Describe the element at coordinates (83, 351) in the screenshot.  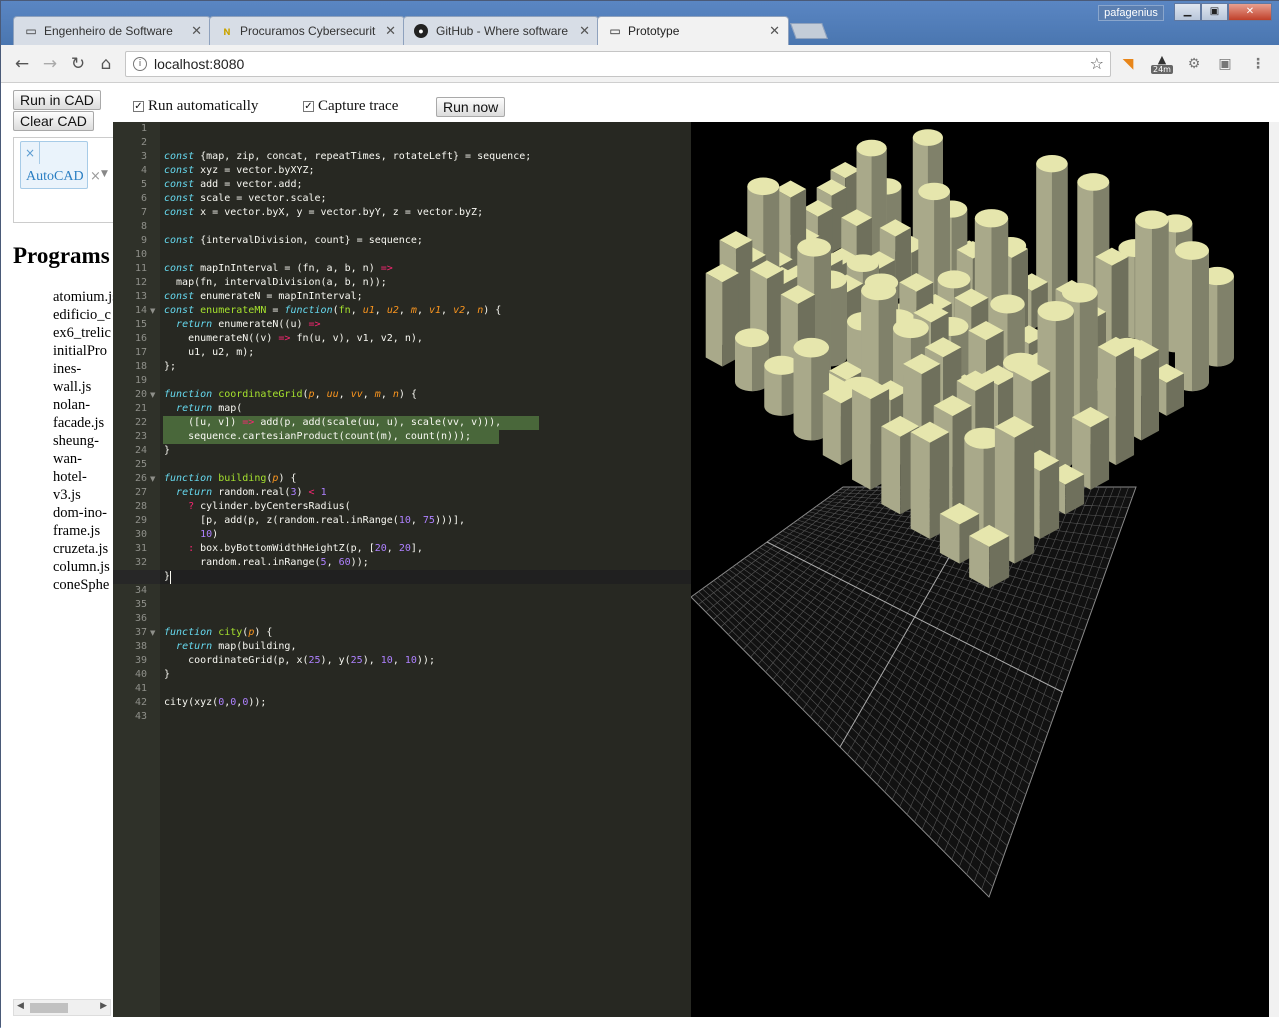
I see `program-item: initialPro` at that location.